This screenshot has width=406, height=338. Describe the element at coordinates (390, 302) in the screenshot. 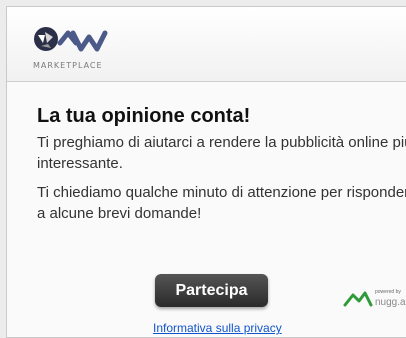

I see `powered-by-brand: nugg.ad` at that location.